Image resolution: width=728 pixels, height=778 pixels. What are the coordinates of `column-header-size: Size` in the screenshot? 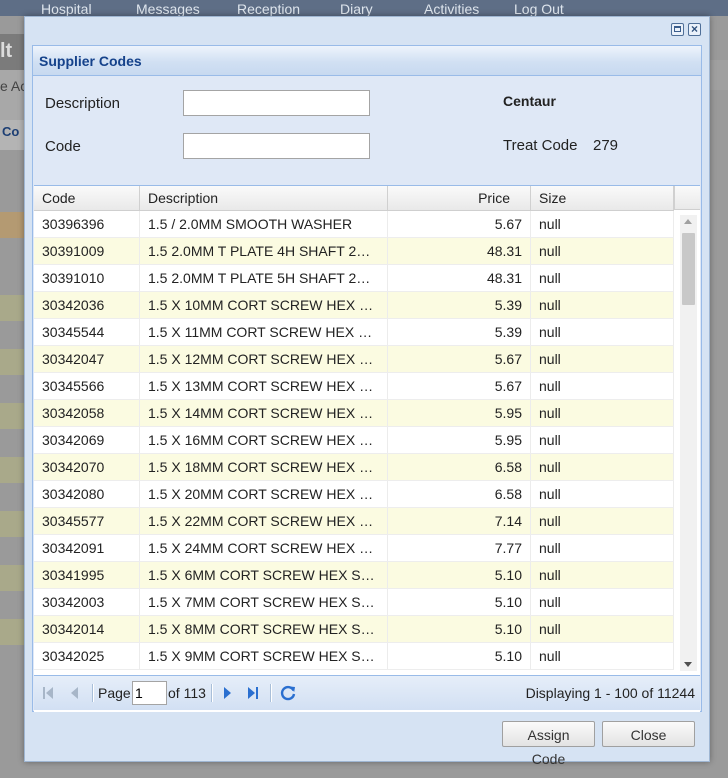 It's located at (602, 198).